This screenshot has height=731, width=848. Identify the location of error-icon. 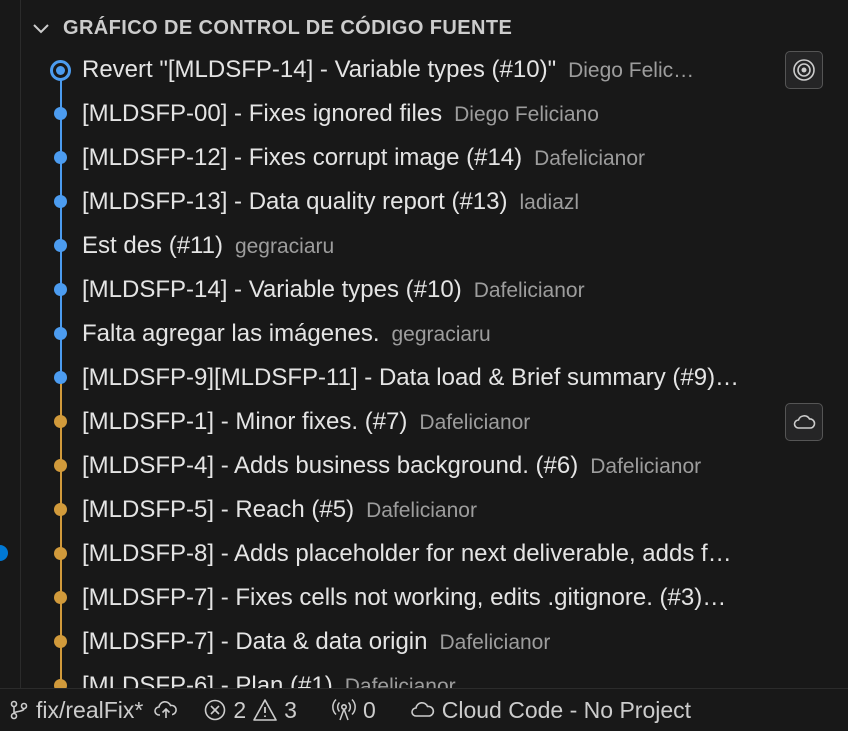
(215, 710).